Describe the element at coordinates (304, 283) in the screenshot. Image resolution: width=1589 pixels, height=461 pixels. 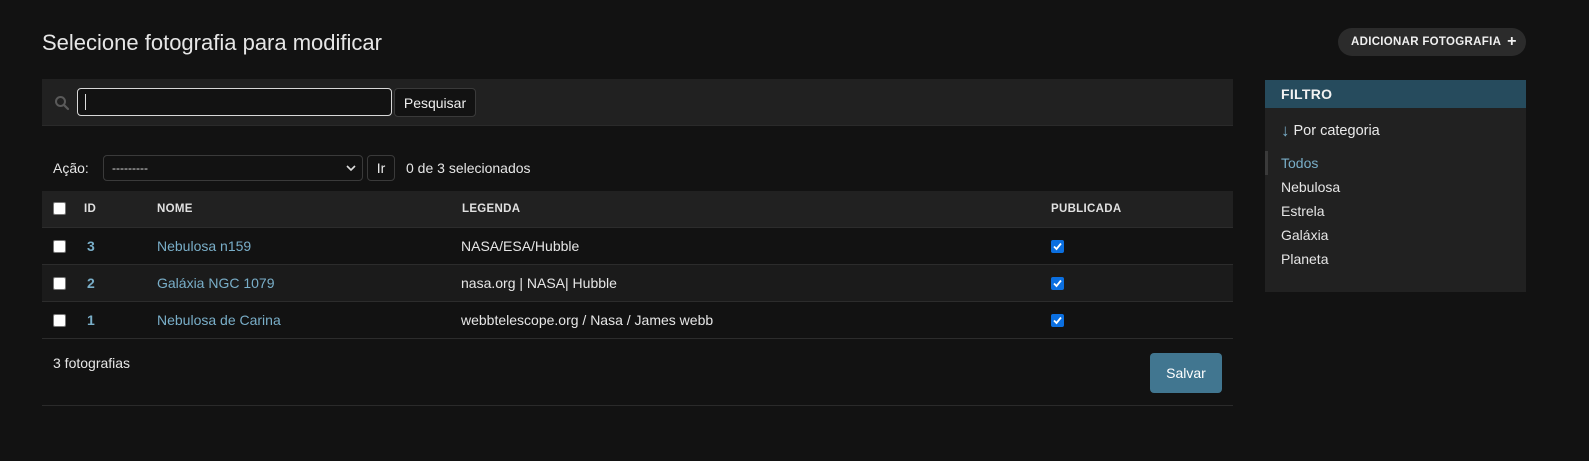
I see `nome-cell: Galáxia NGC 1079` at that location.